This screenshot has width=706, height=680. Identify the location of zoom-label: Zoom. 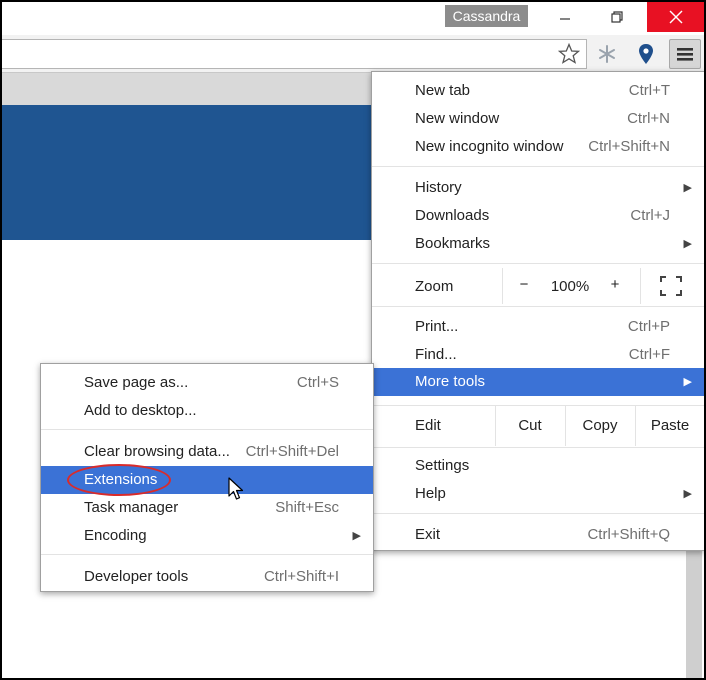
(434, 286).